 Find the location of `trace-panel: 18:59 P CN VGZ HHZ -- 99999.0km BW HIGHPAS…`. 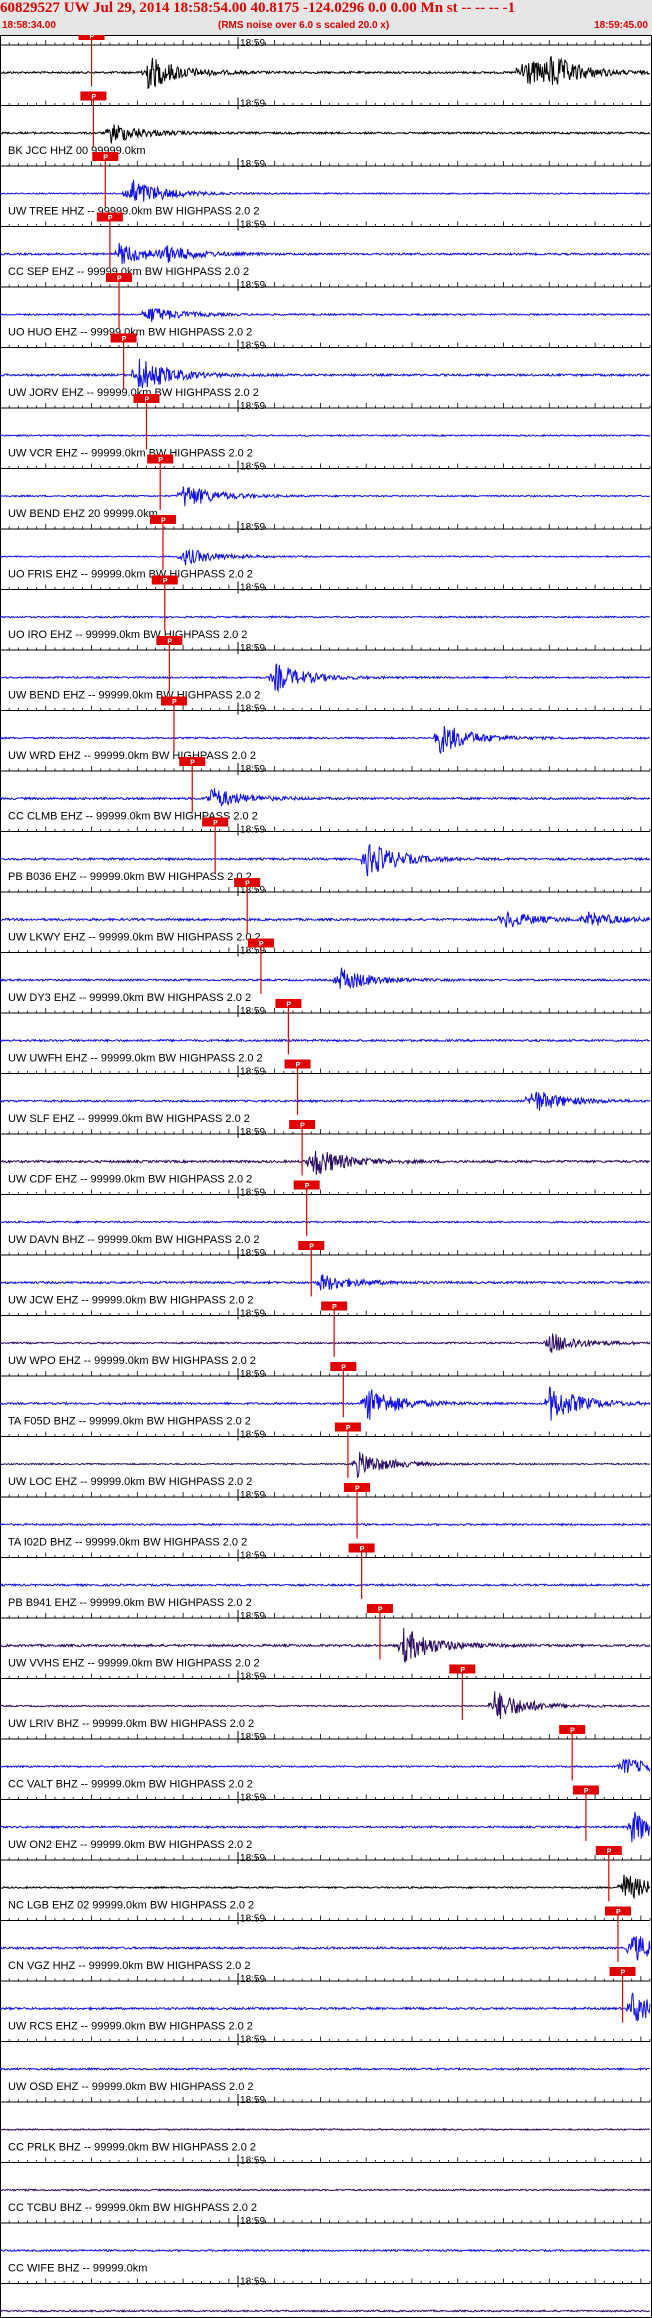

trace-panel: 18:59 P CN VGZ HHZ -- 99999.0km BW HIGHPAS… is located at coordinates (325, 1939).